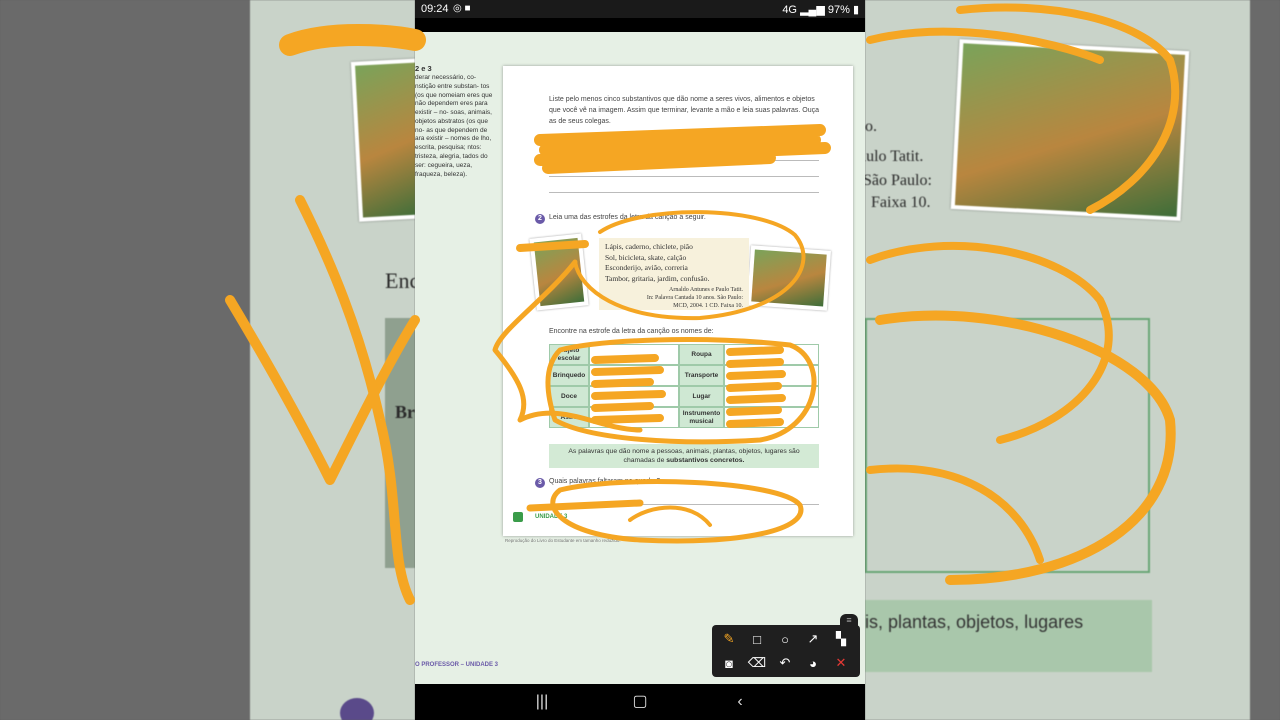 The image size is (1280, 720). I want to click on table-label: Brinquedo, so click(569, 375).